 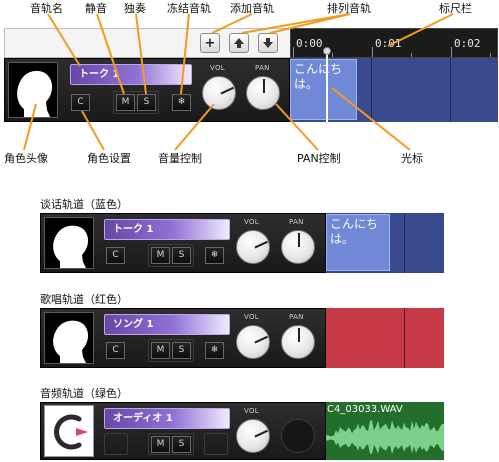 I want to click on timeline-ruler: 0:00 0:01 0:02, so click(x=394, y=43).